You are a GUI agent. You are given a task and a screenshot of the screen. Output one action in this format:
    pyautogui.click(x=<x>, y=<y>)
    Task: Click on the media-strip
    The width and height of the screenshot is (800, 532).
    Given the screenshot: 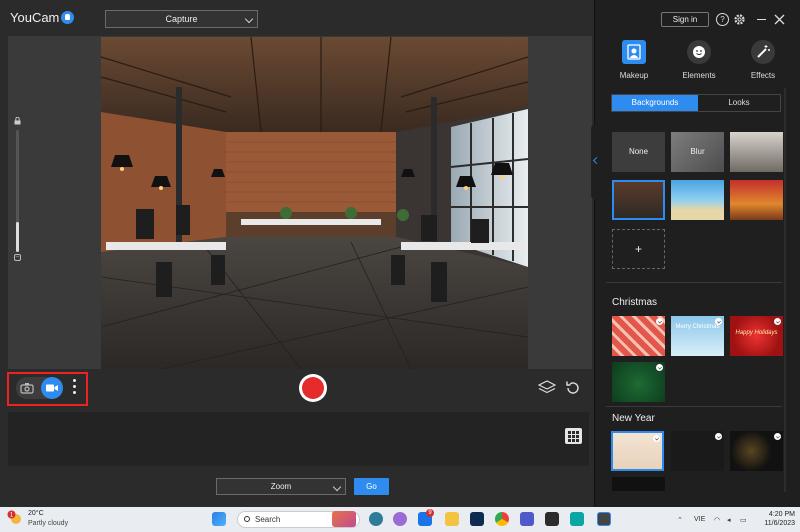 What is the action you would take?
    pyautogui.click(x=298, y=439)
    